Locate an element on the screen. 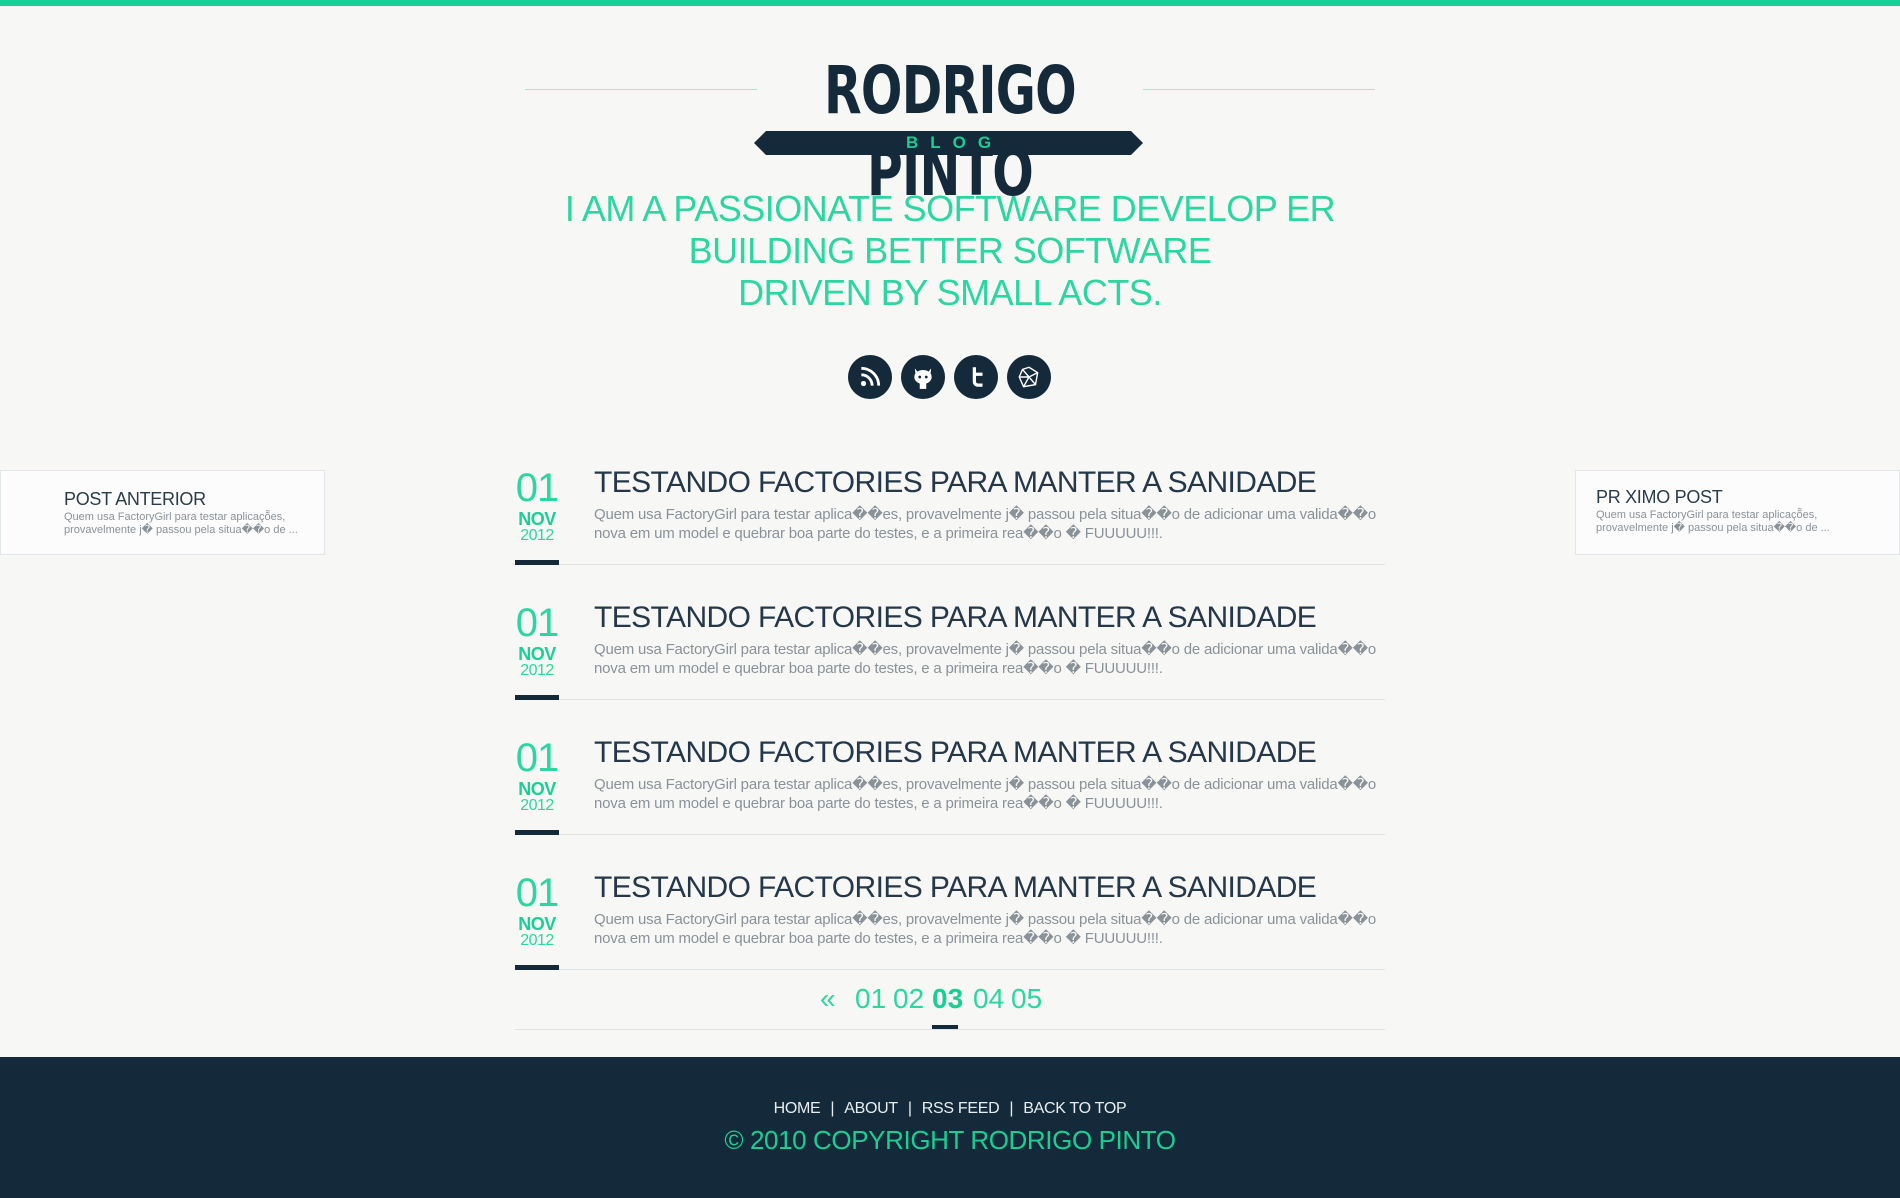  footer-nav: HOME | ABOUT | RSS FEED | BACK TO TOP is located at coordinates (950, 1109).